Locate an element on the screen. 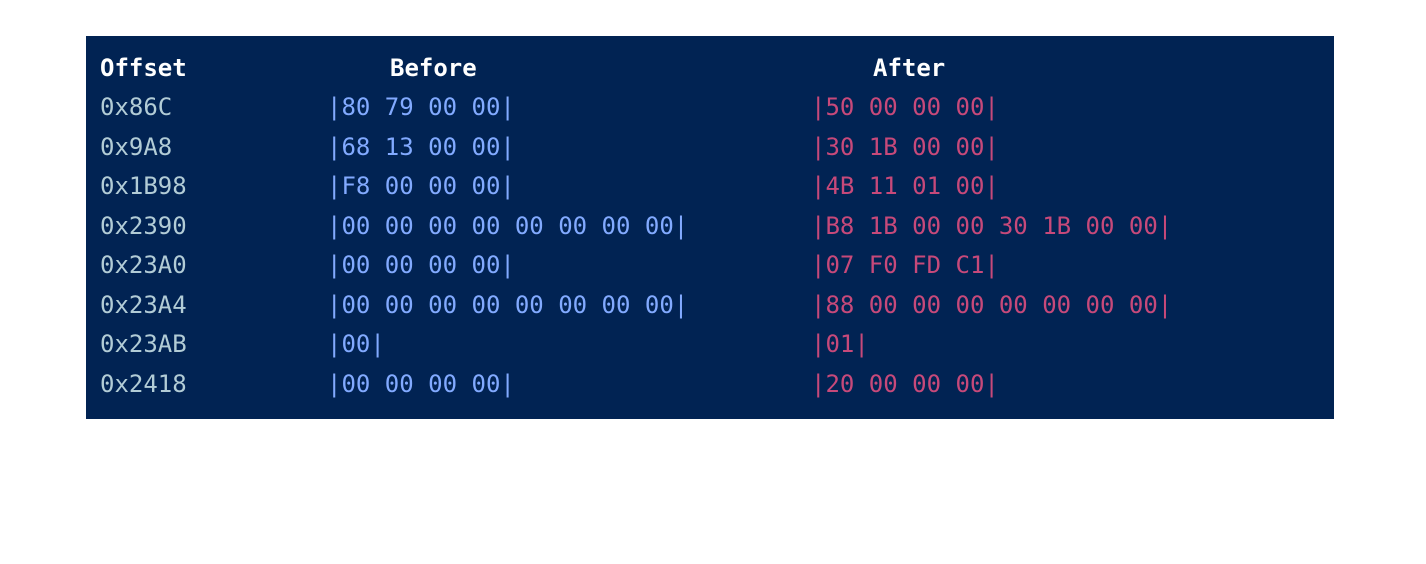 The height and width of the screenshot is (564, 1426). offset-header: Offset is located at coordinates (143, 68).